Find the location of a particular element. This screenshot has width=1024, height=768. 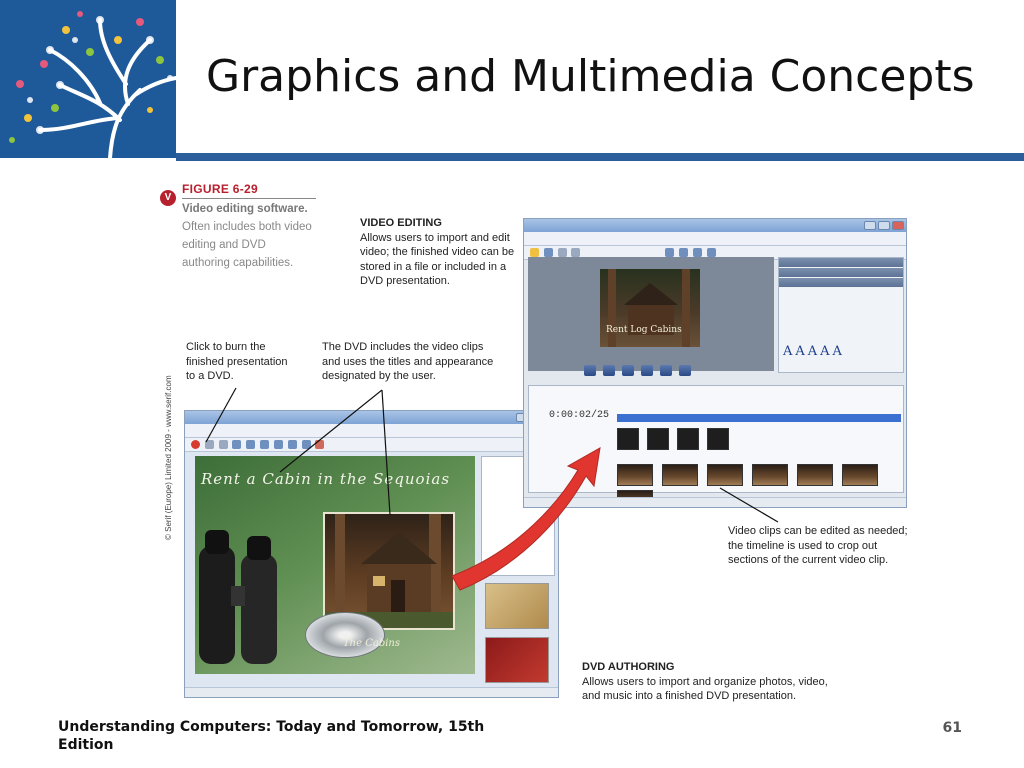

burn-dvd-icon is located at coordinates (195, 444).